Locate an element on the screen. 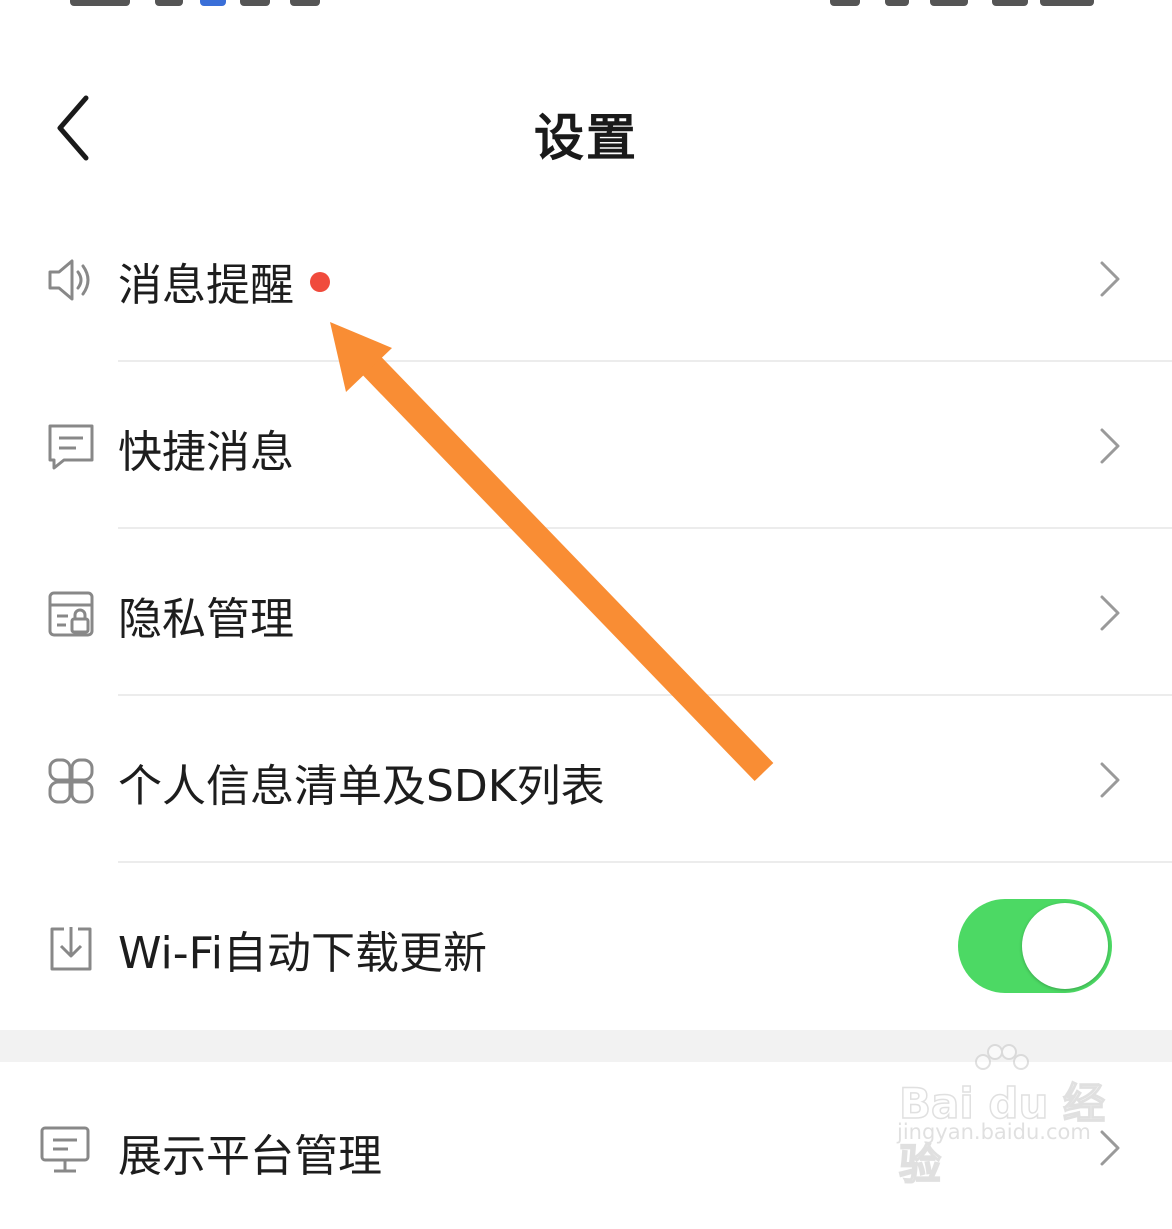 The image size is (1172, 1229). bluetooth-icon is located at coordinates (897, 3).